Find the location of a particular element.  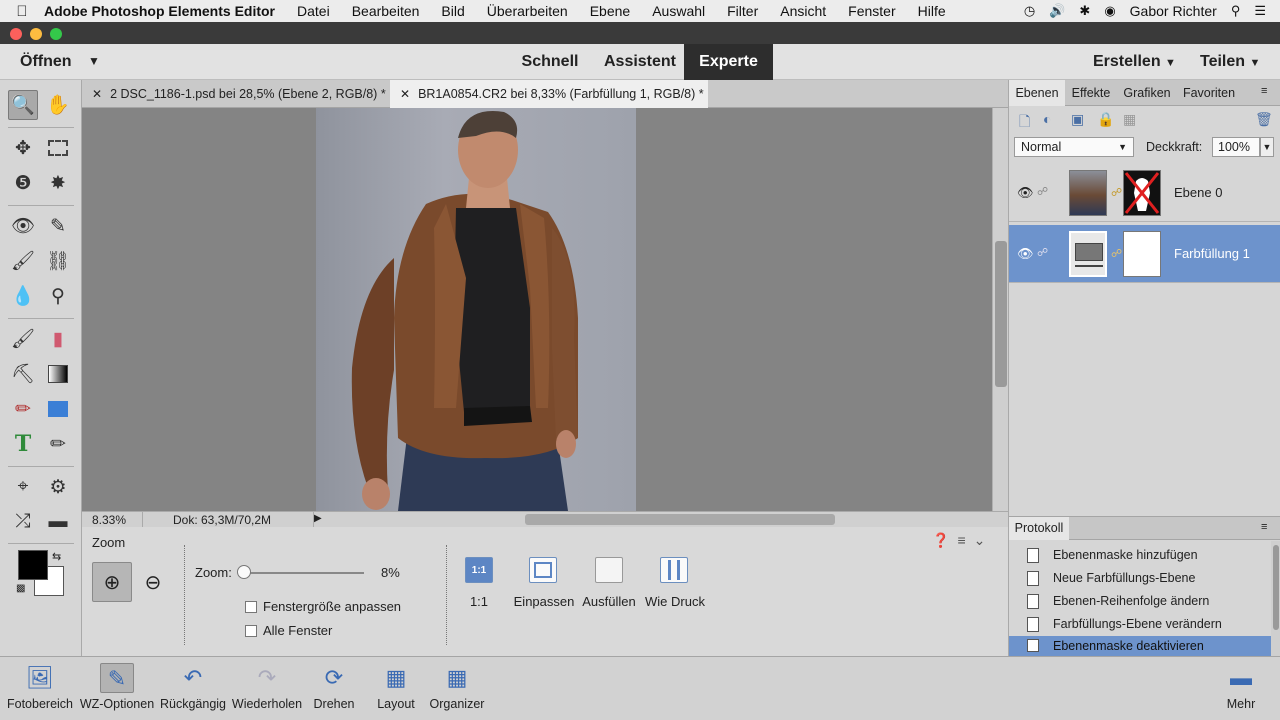

menu-bearbeiten: Bearbeiten is located at coordinates (386, 11).